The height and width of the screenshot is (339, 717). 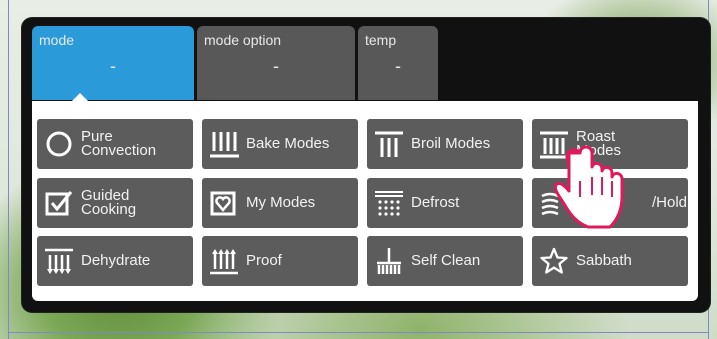 What do you see at coordinates (224, 261) in the screenshot?
I see `proof-icon` at bounding box center [224, 261].